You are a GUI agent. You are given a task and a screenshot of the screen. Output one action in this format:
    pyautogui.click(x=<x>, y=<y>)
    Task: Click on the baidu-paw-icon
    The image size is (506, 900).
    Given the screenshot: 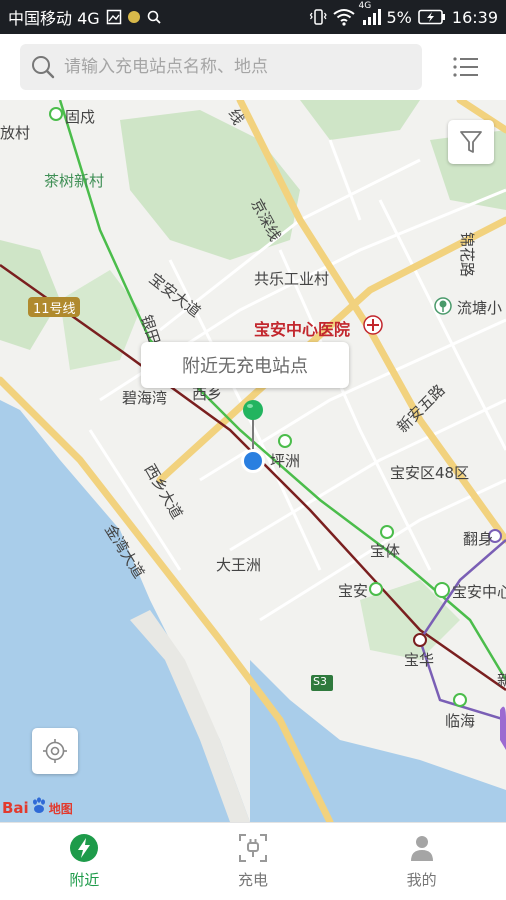 What is the action you would take?
    pyautogui.click(x=39, y=808)
    